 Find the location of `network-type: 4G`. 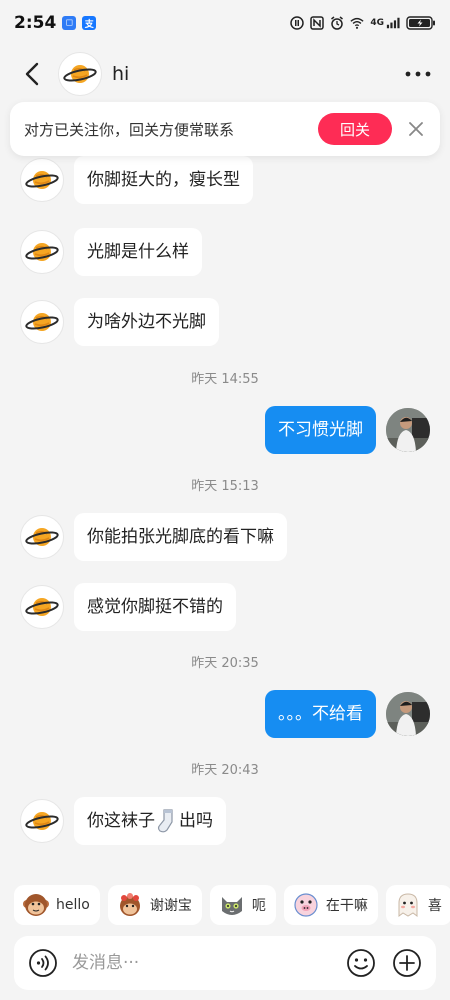

network-type: 4G is located at coordinates (377, 23).